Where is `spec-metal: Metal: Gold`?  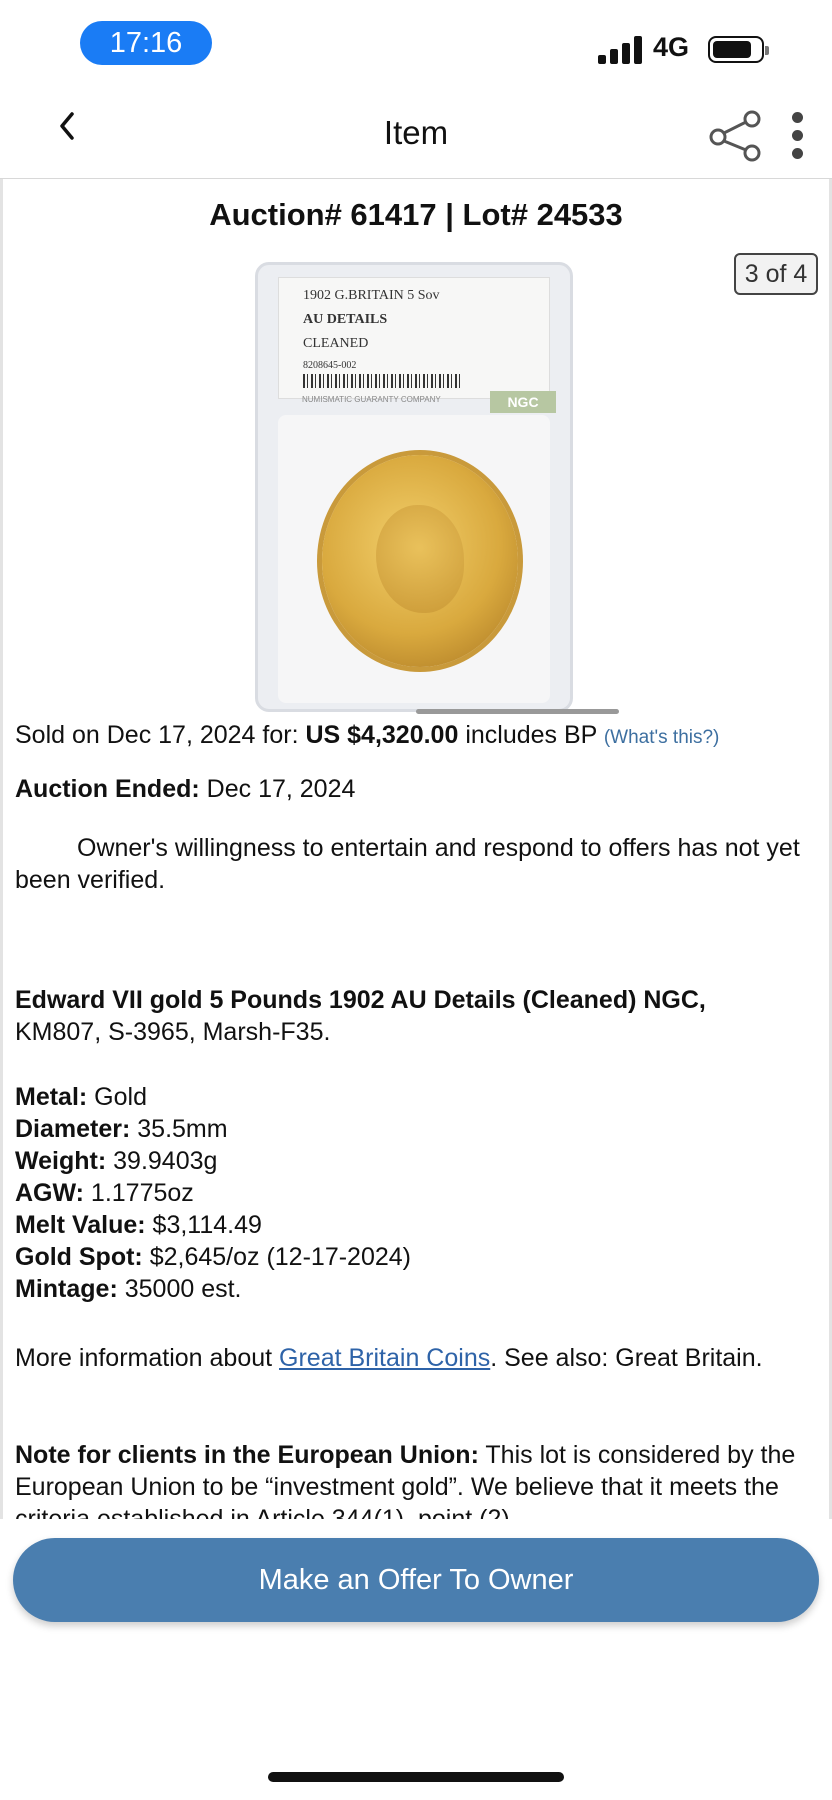 spec-metal: Metal: Gold is located at coordinates (81, 1097).